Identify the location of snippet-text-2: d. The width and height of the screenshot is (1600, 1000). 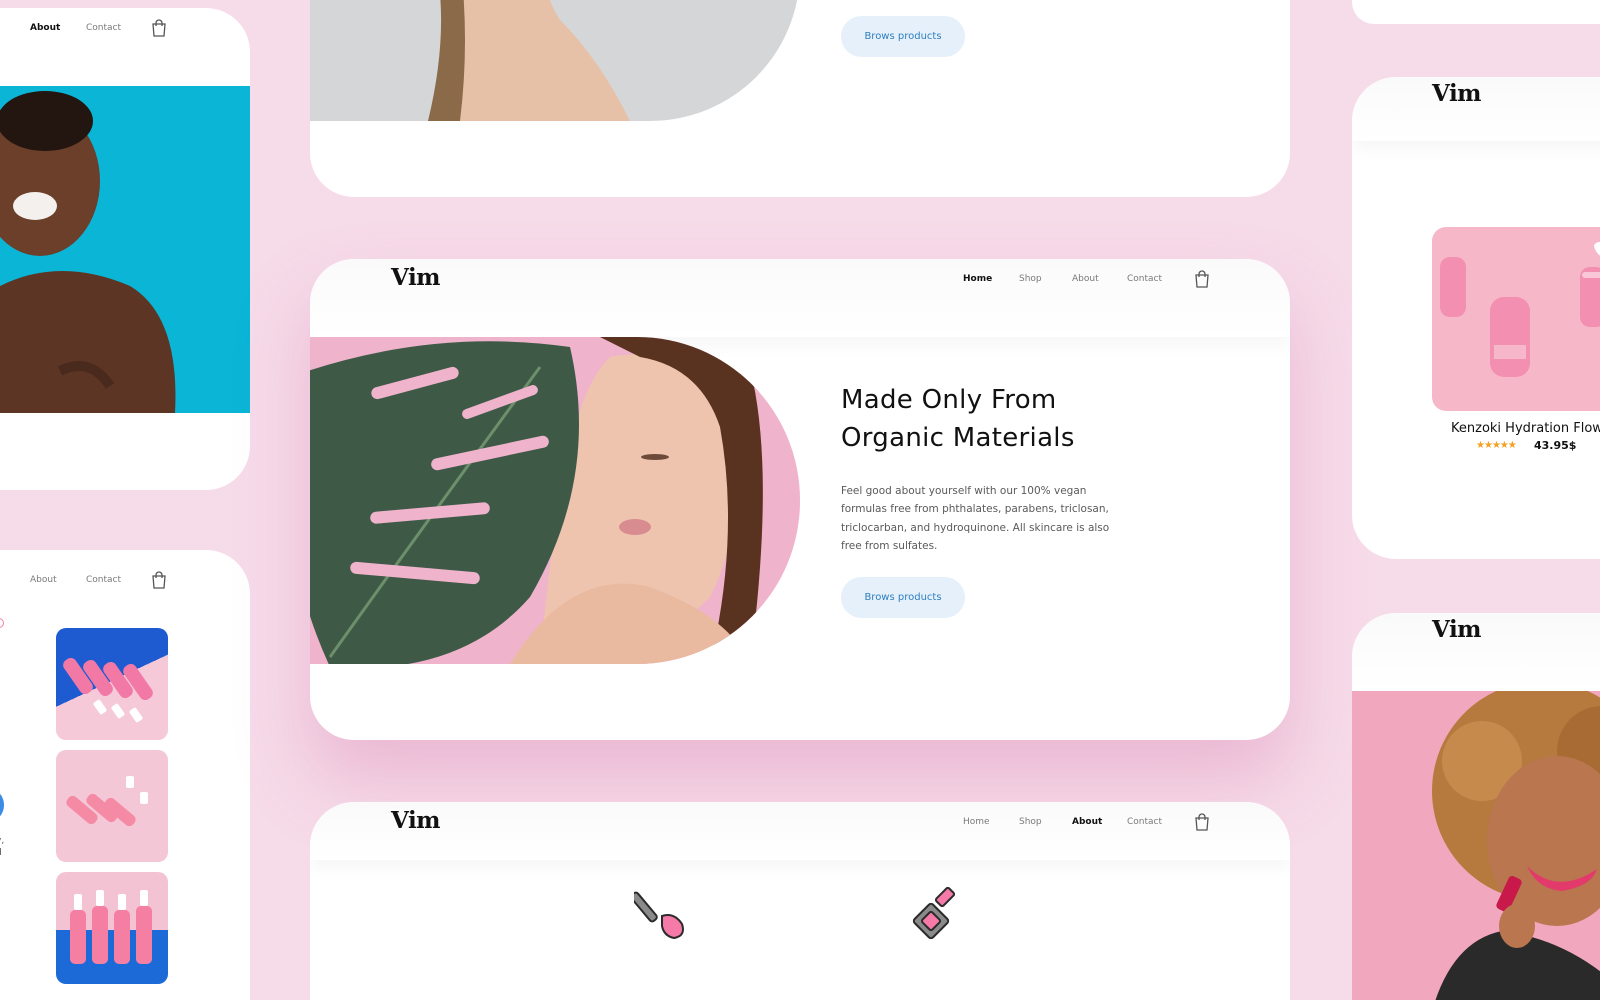
(1, 853).